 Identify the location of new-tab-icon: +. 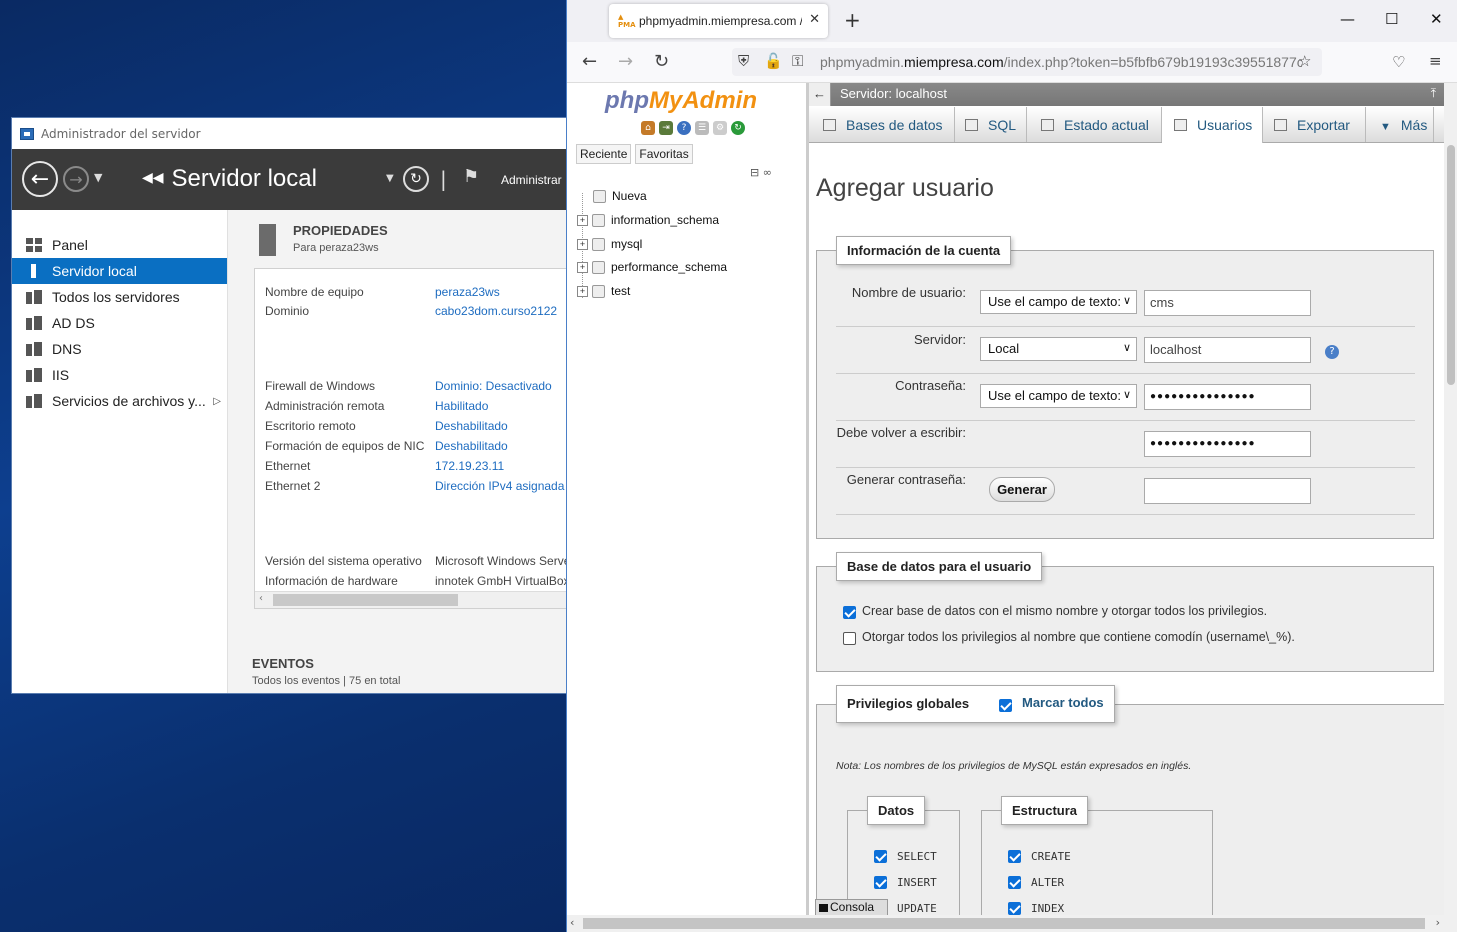
(852, 20).